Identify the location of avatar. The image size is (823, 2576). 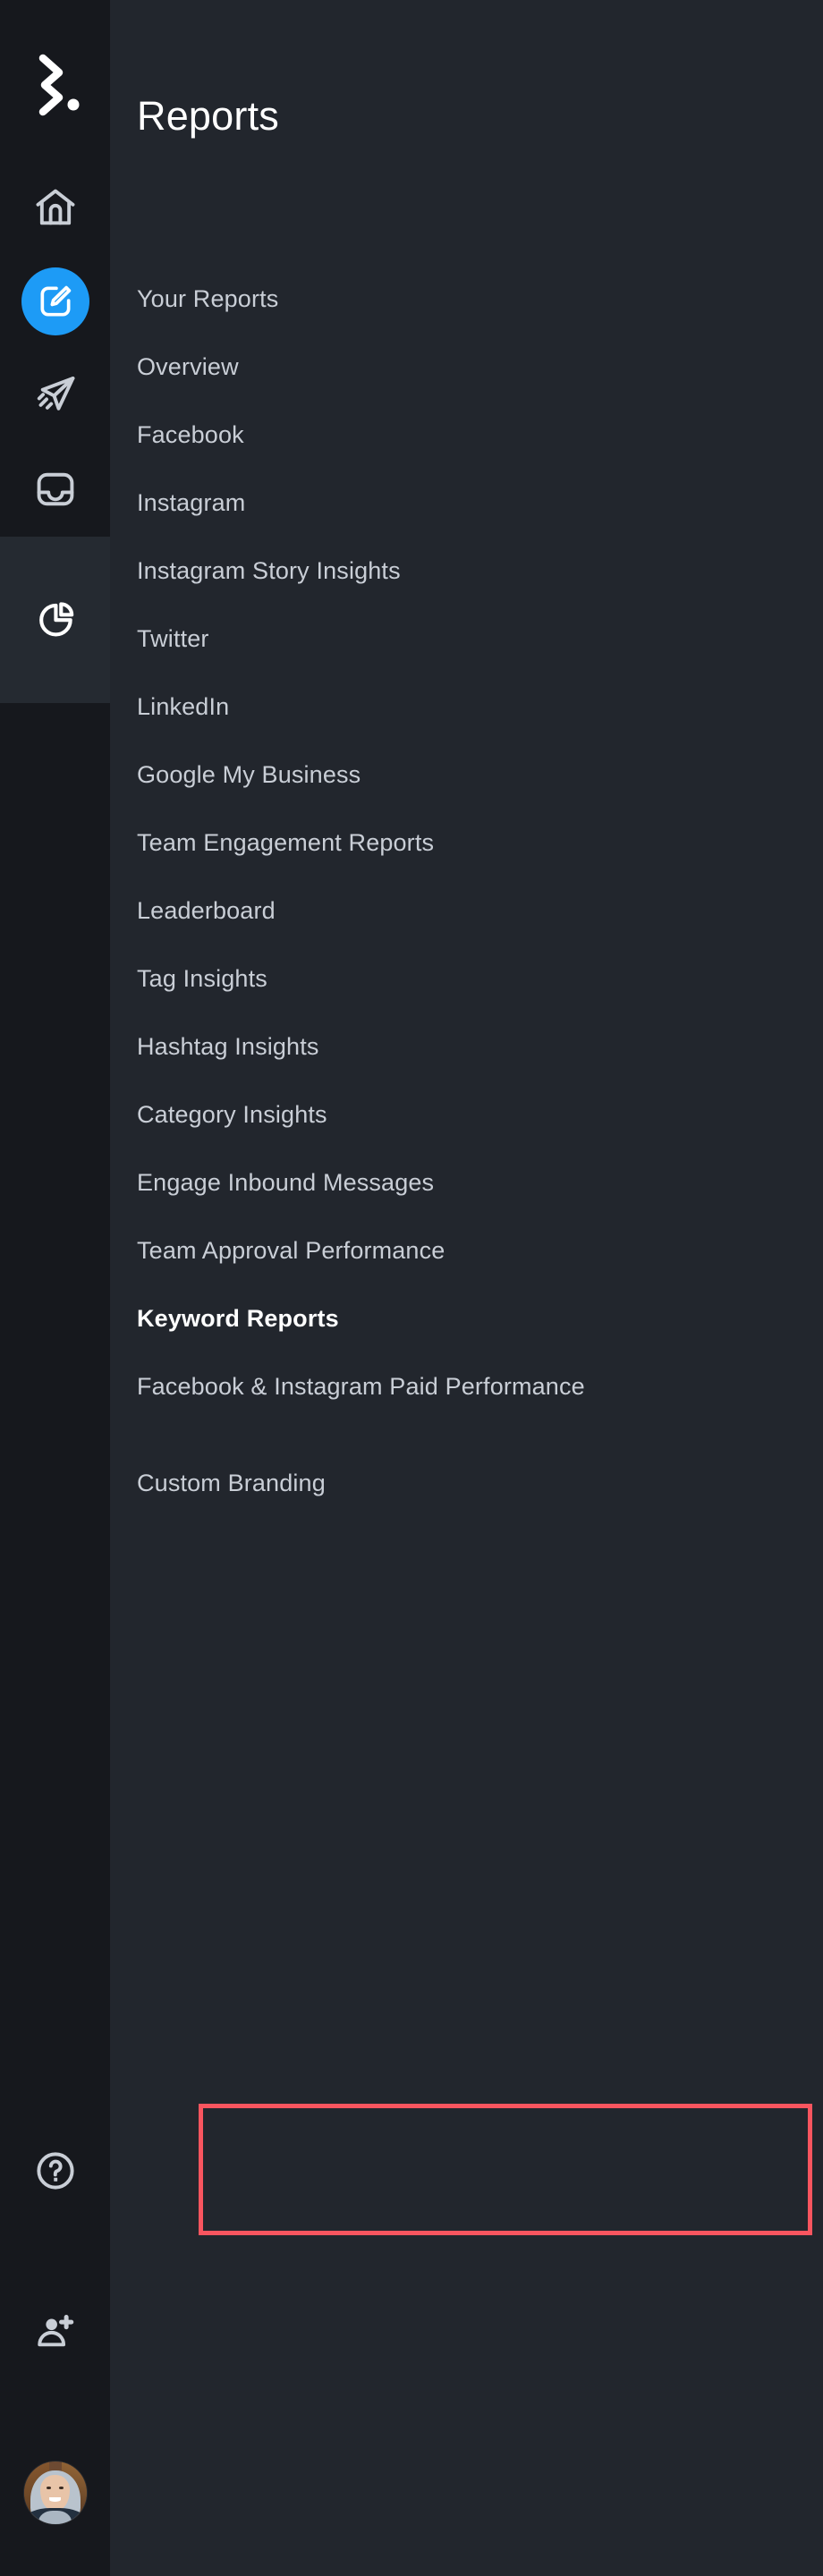
(55, 2493).